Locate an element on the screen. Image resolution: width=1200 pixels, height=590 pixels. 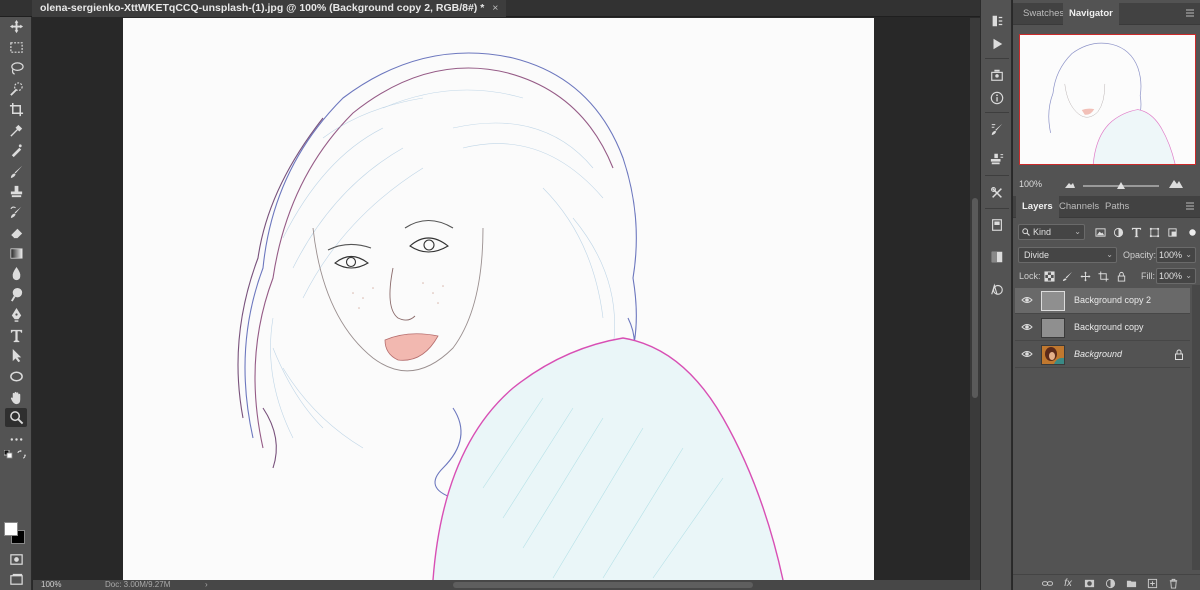
opacity-input: 100% ⌄ is located at coordinates (1176, 255).